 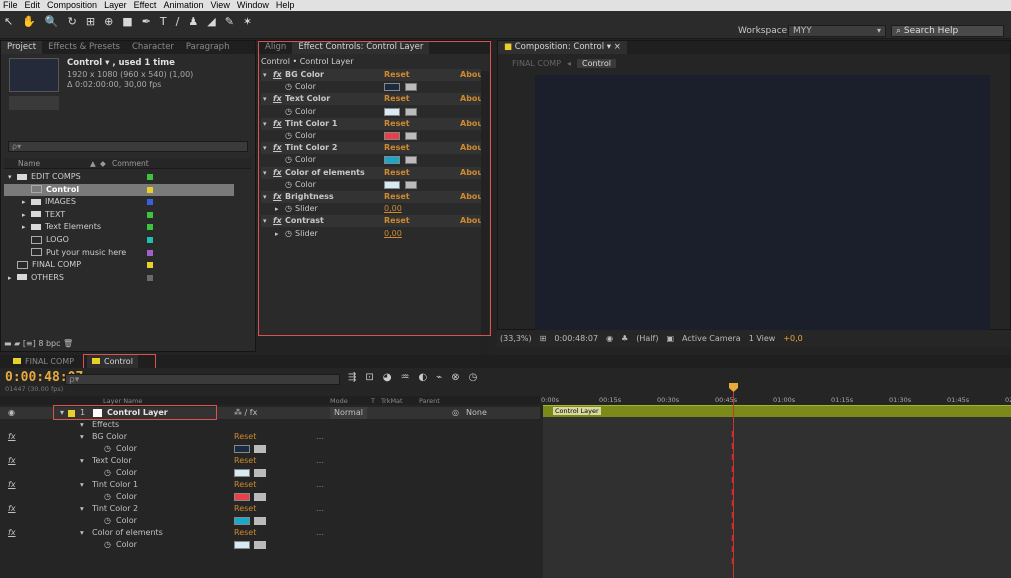 I want to click on current-time: 0:00:48:07, so click(x=576, y=338).